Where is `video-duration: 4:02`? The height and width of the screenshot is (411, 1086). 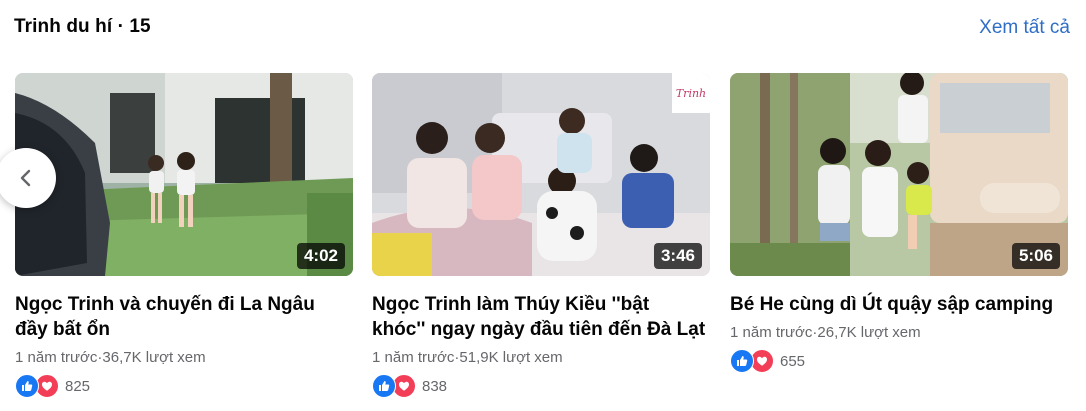
video-duration: 4:02 is located at coordinates (320, 256).